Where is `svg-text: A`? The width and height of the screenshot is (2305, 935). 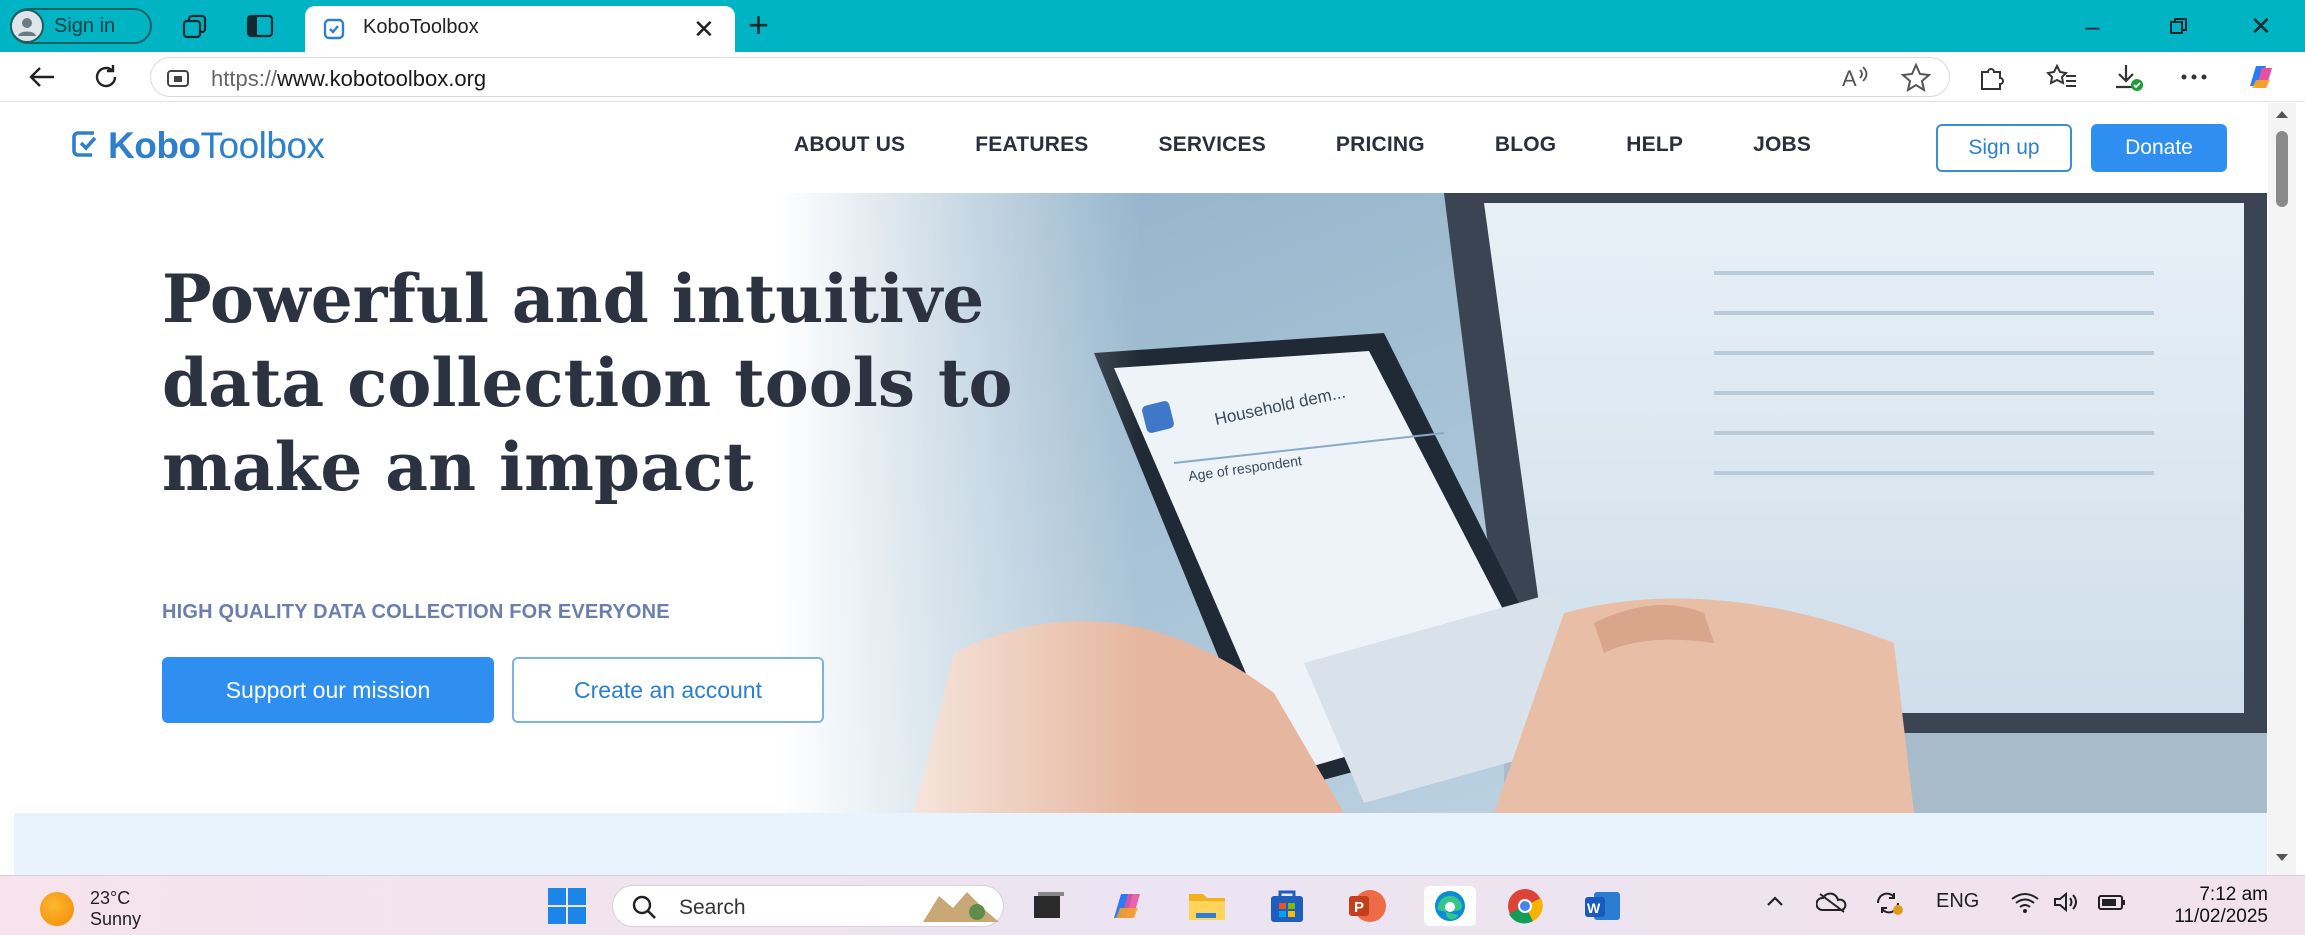
svg-text: A is located at coordinates (1849, 78).